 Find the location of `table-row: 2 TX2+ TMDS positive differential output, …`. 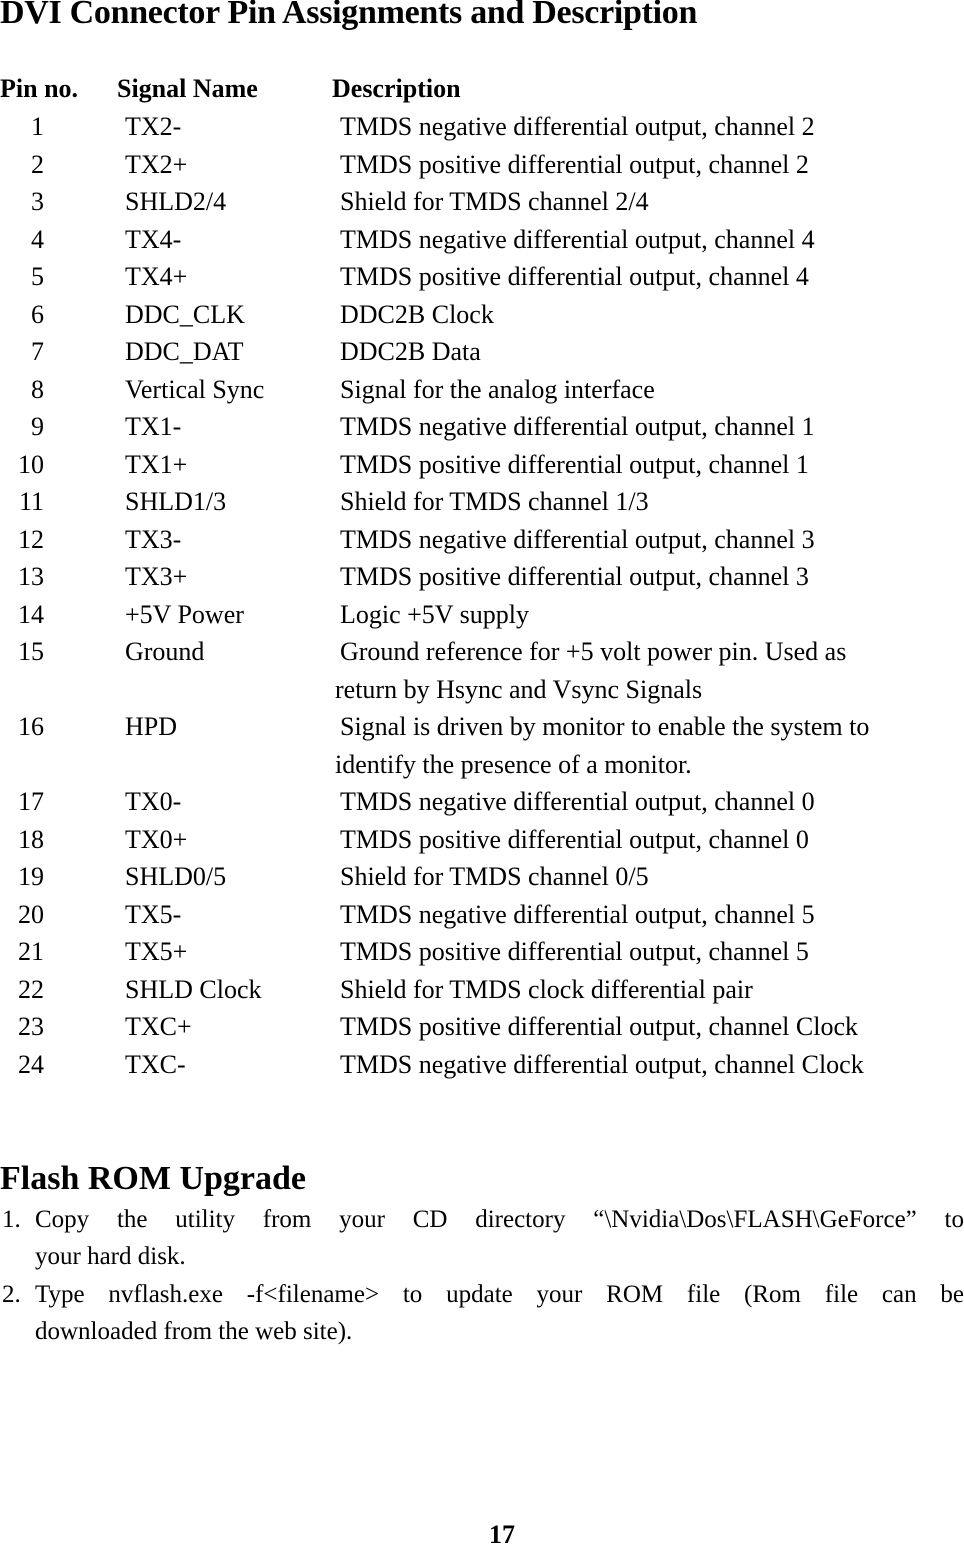

table-row: 2 TX2+ TMDS positive differential output, … is located at coordinates (482, 169).